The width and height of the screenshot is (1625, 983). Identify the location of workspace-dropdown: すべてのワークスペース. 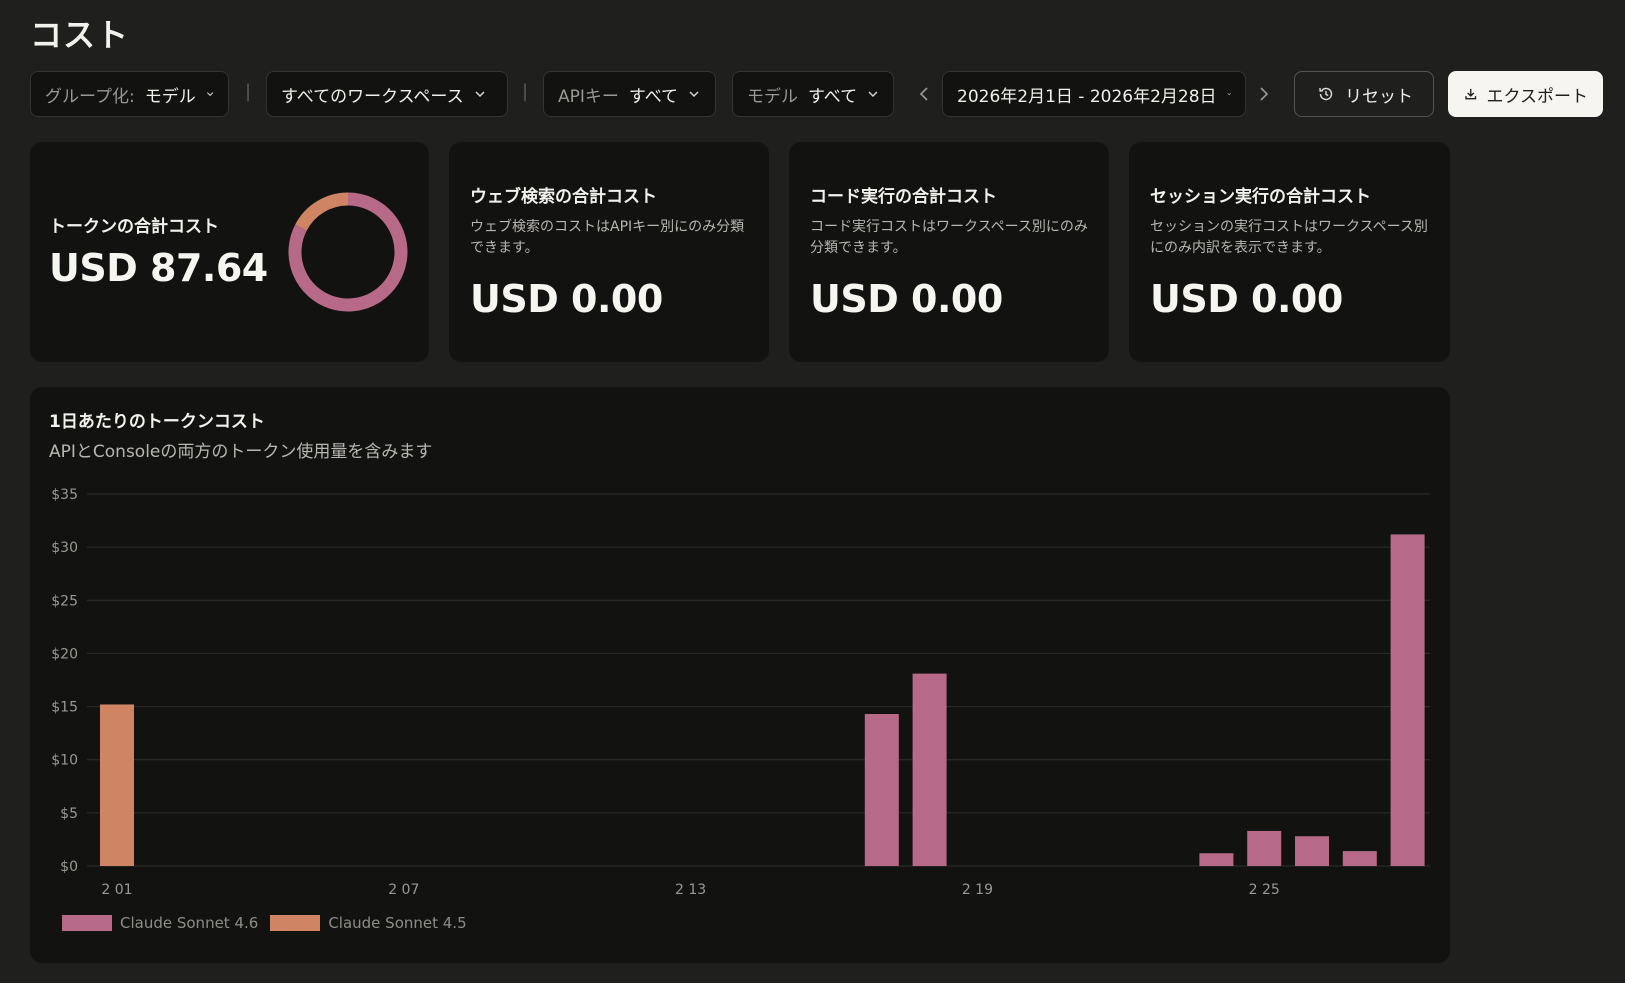
(387, 94).